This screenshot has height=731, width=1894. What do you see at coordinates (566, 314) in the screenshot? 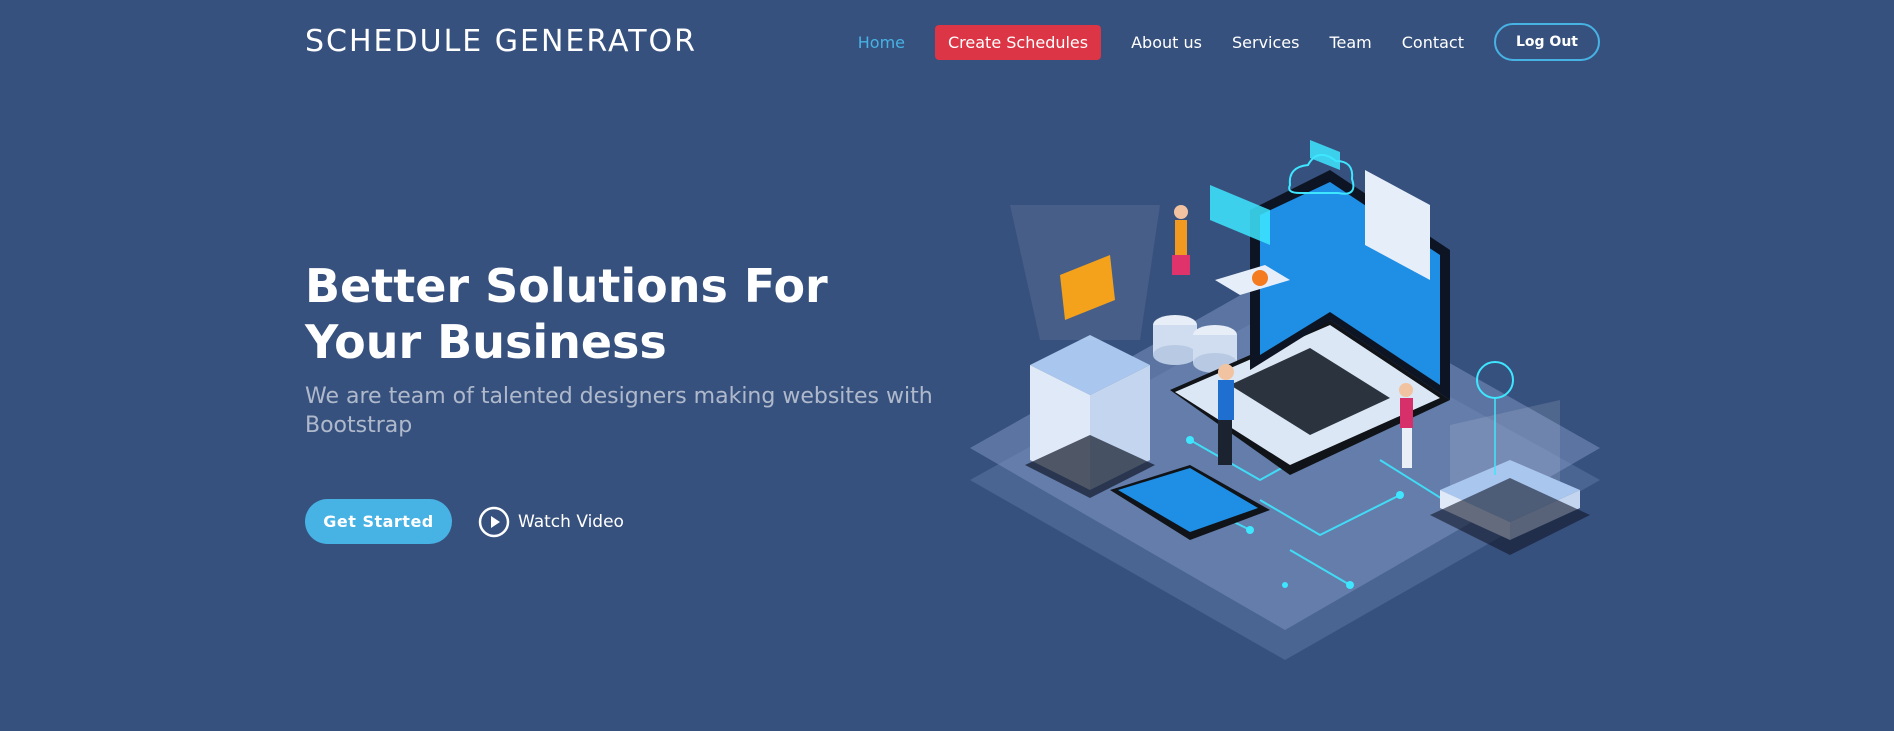
I see `hero-title: Better Solutions For Your Business` at bounding box center [566, 314].